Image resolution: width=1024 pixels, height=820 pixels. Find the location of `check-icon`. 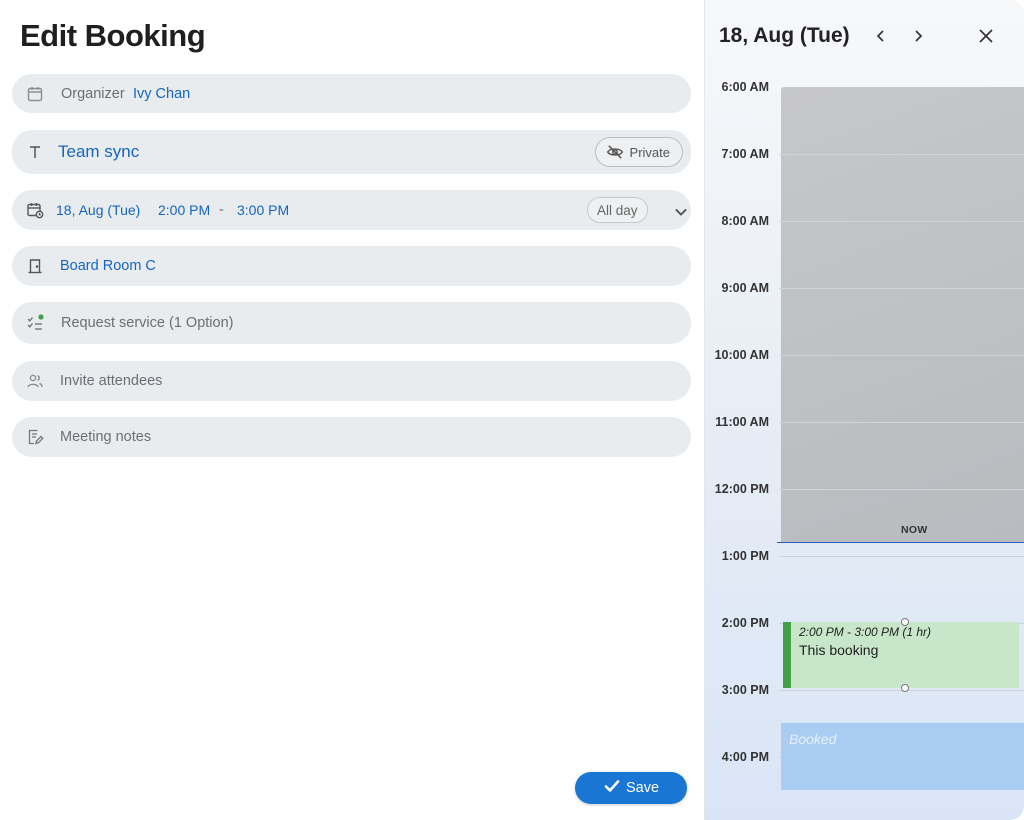

check-icon is located at coordinates (612, 788).